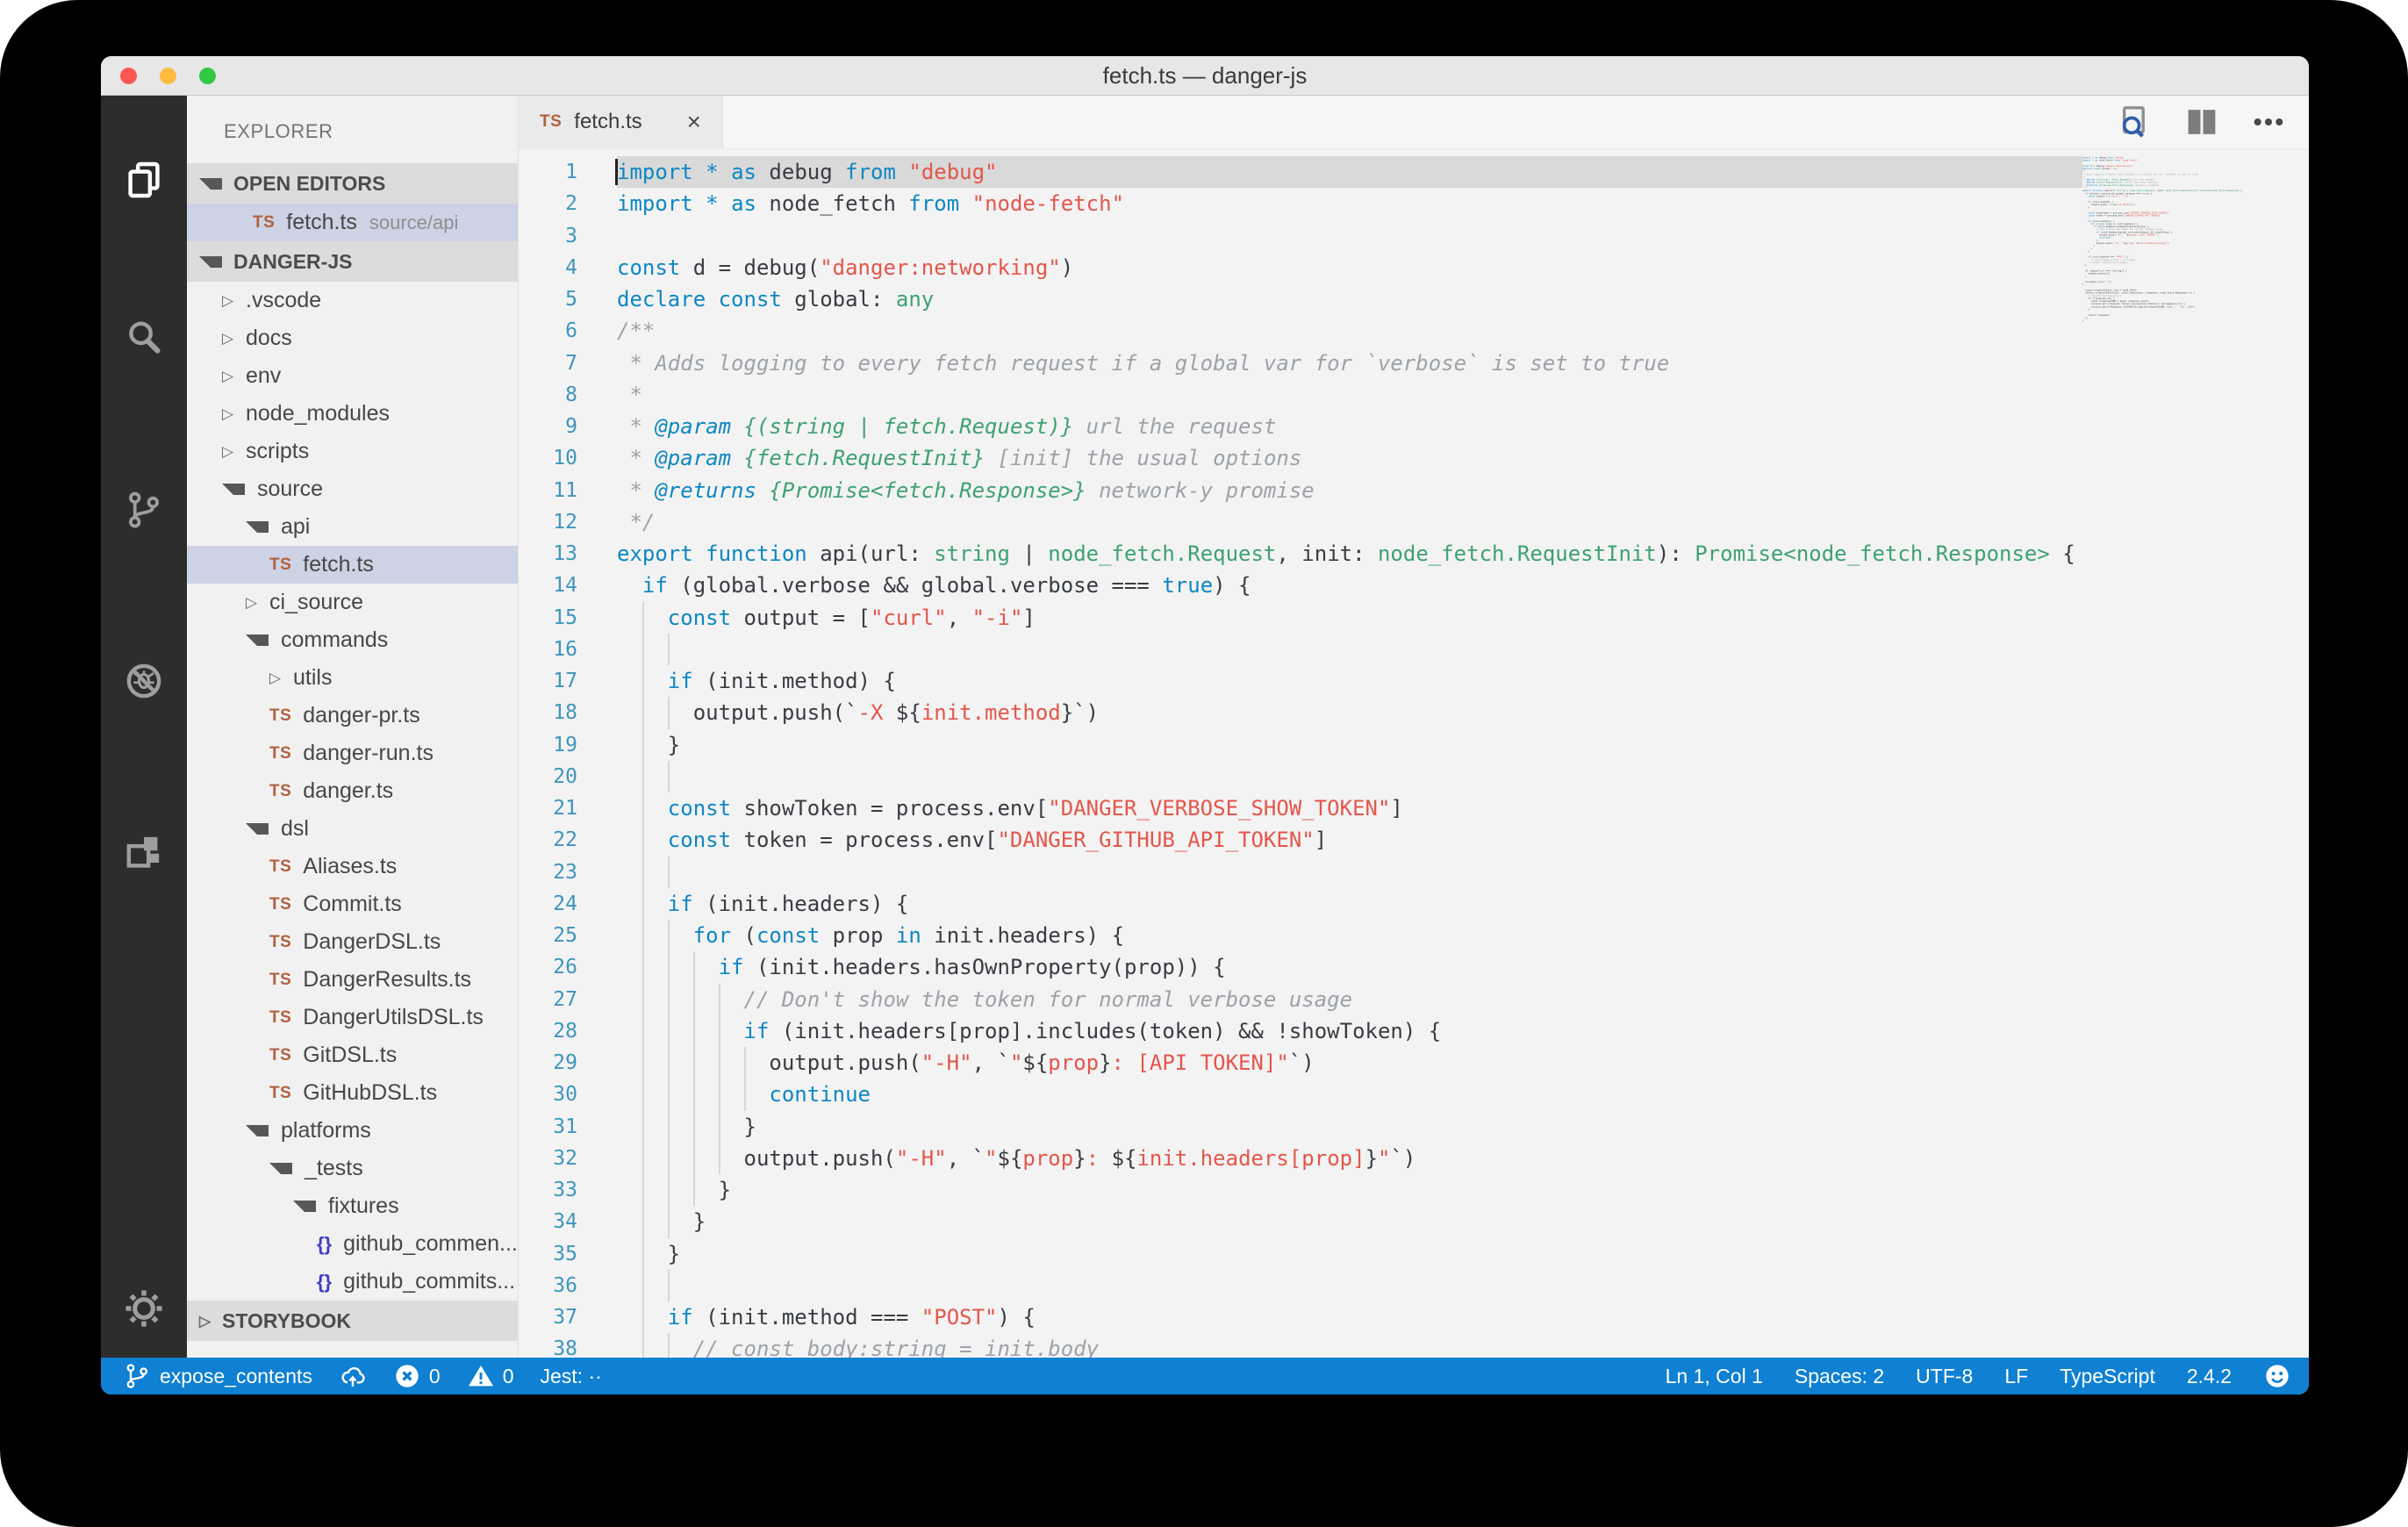 Image resolution: width=2408 pixels, height=1527 pixels. Describe the element at coordinates (352, 338) in the screenshot. I see `tree-item-docs: ▷ docs` at that location.